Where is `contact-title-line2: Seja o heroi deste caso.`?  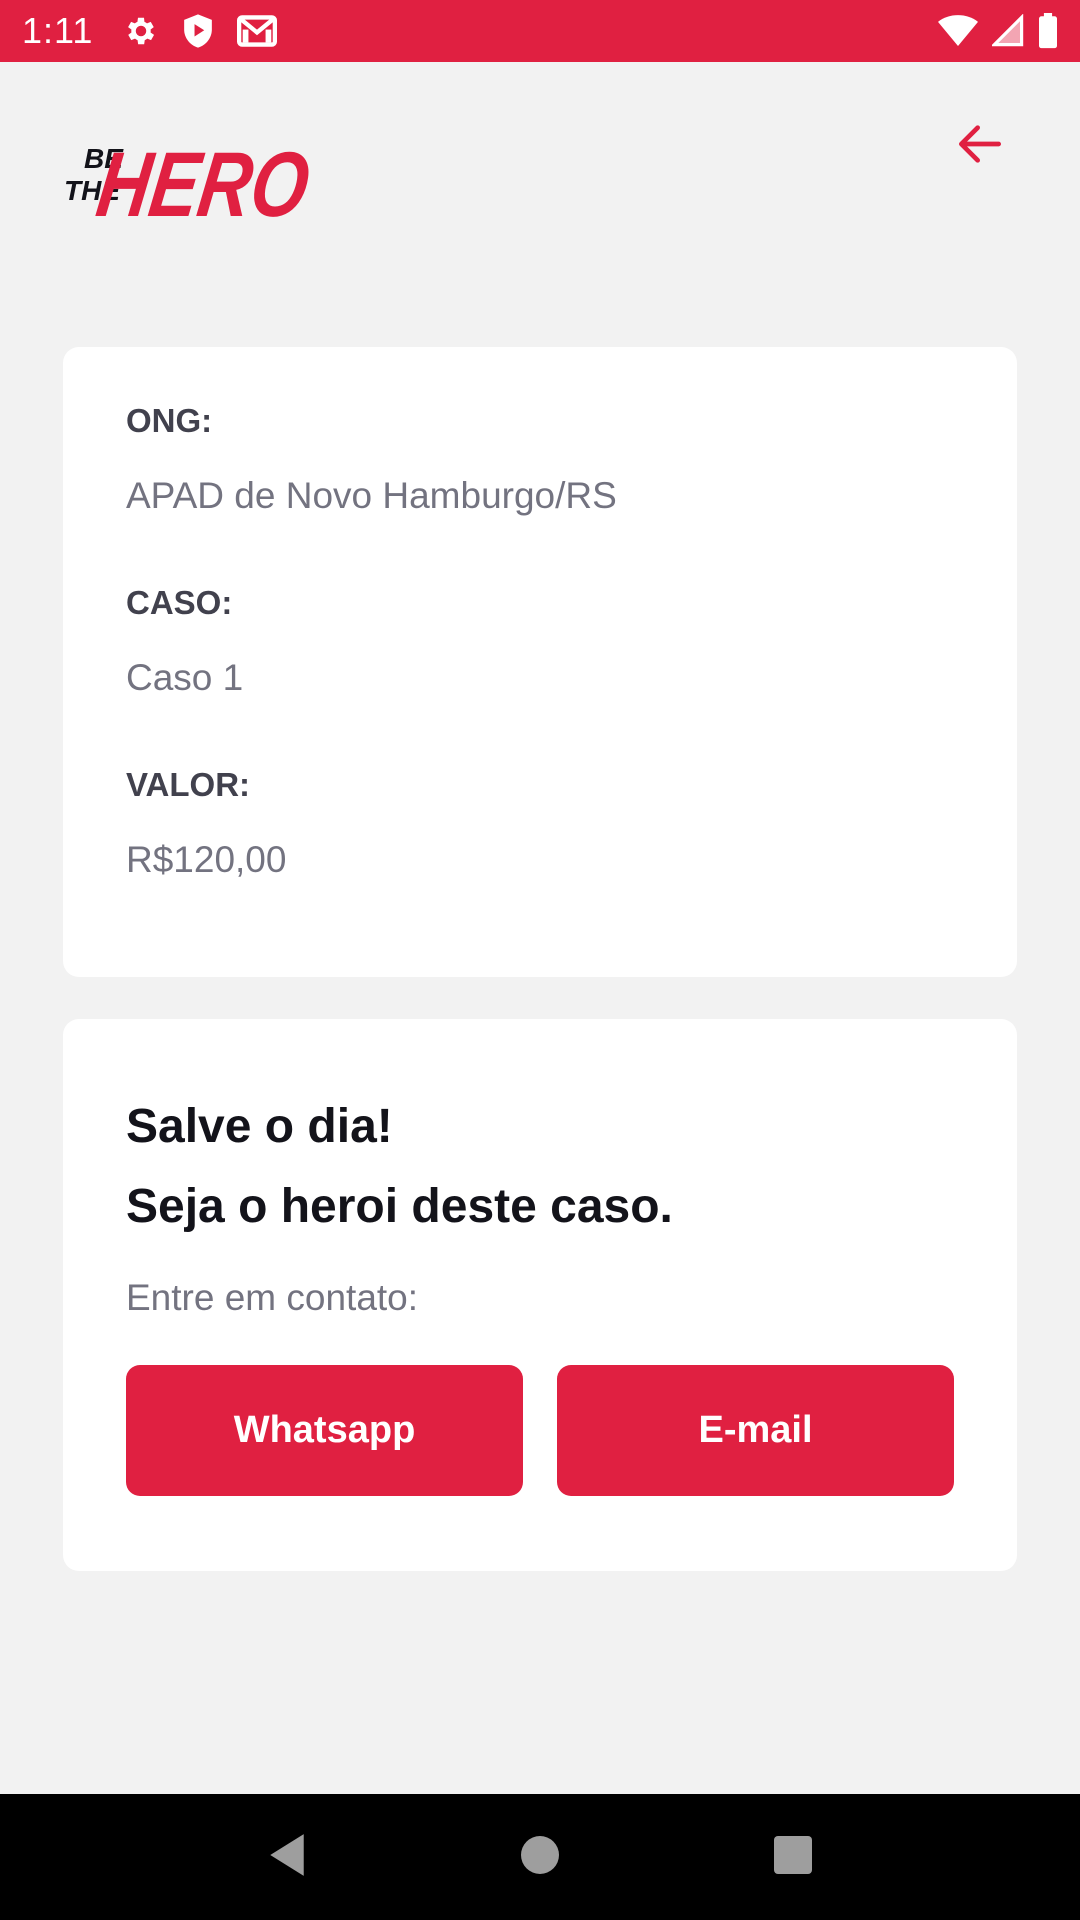 contact-title-line2: Seja o heroi deste caso. is located at coordinates (399, 1206).